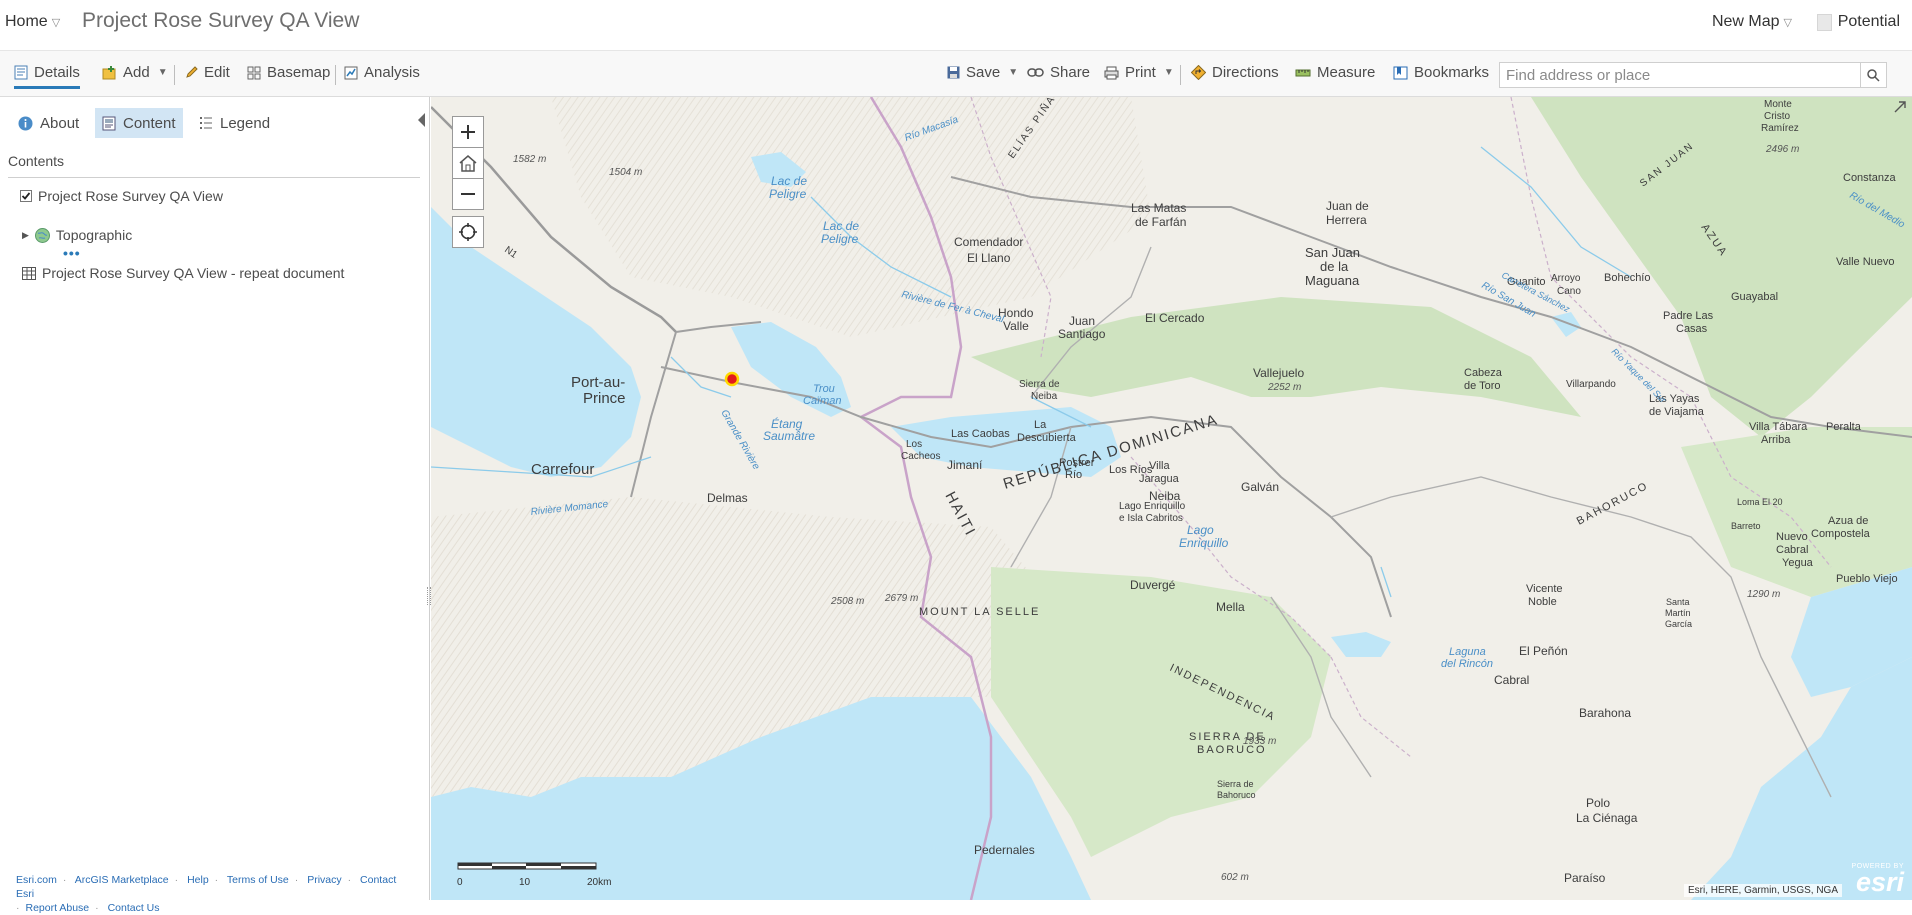 The height and width of the screenshot is (915, 1912). Describe the element at coordinates (789, 436) in the screenshot. I see `water-label: Saumâtre` at that location.